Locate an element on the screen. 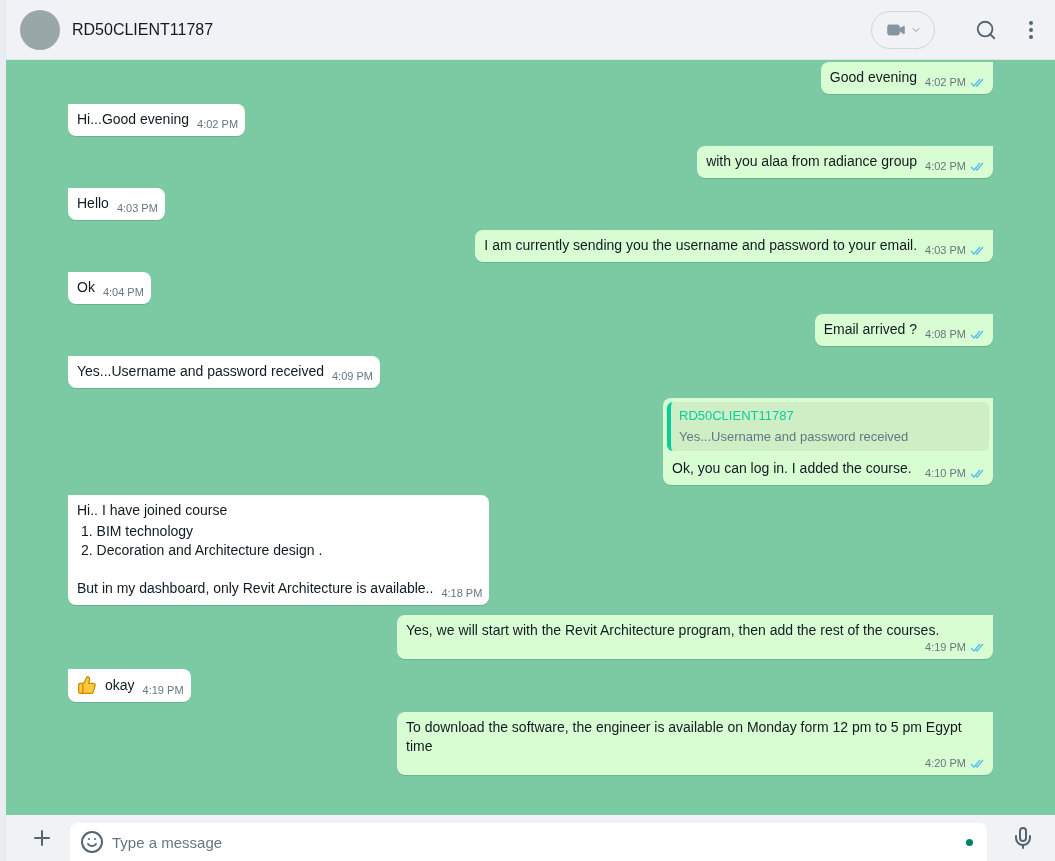 This screenshot has height=861, width=1055. message-time: 4:04 PM is located at coordinates (123, 292).